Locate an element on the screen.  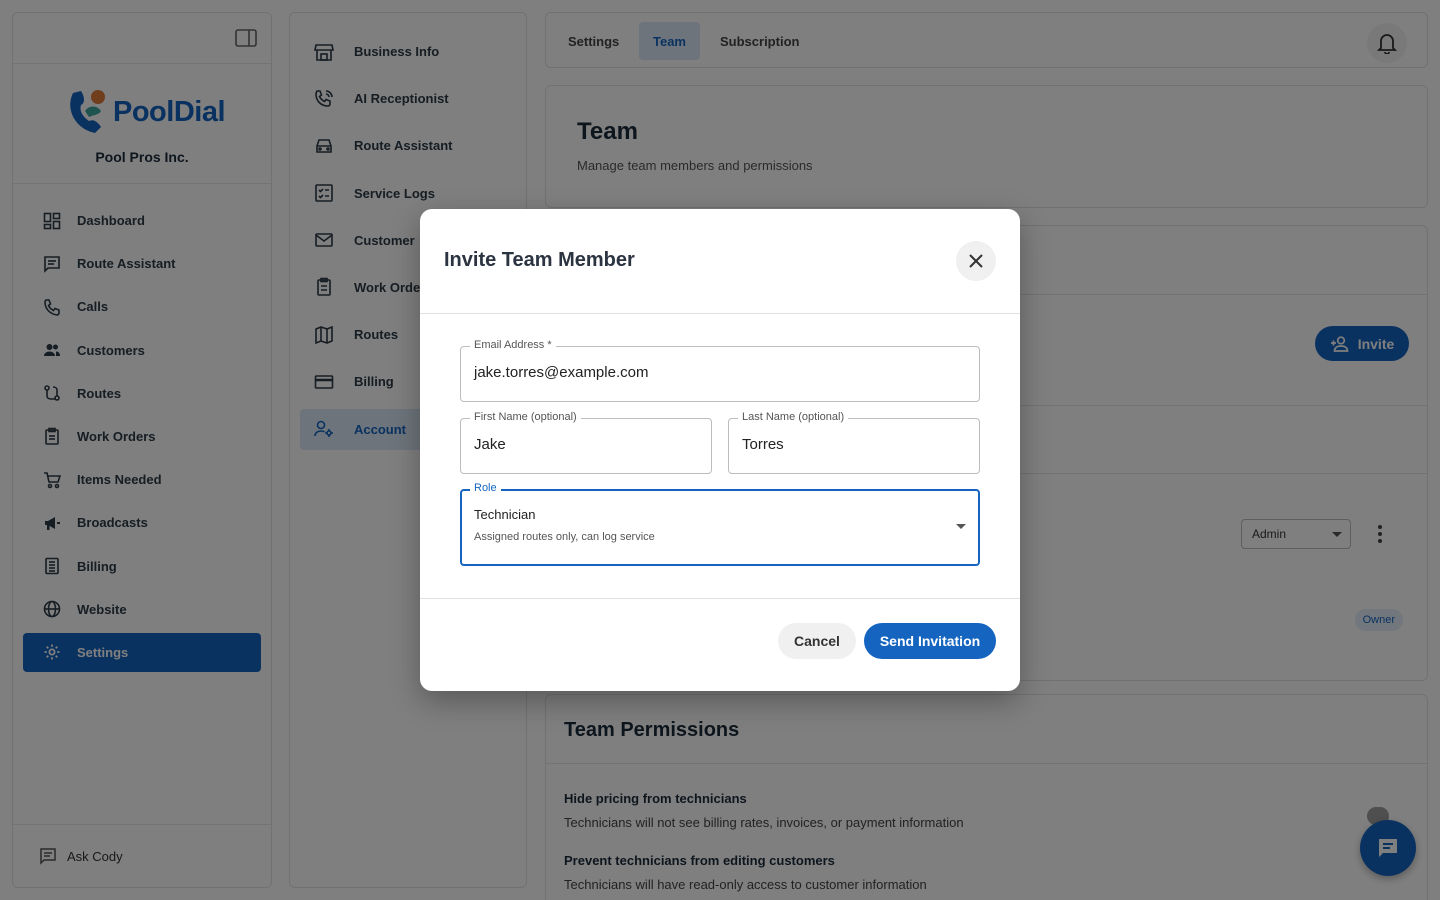
first-name-field: First Name (optional) Jake is located at coordinates (586, 442).